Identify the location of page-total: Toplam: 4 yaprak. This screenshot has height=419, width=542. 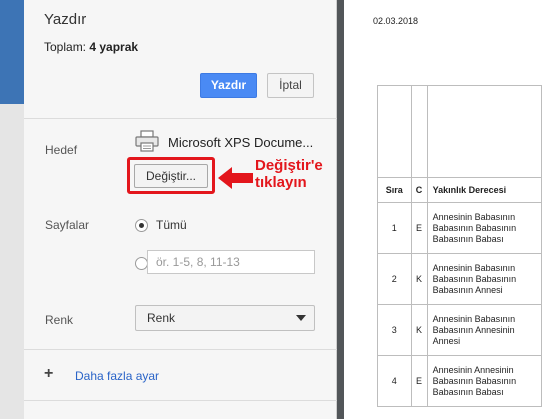
(91, 47).